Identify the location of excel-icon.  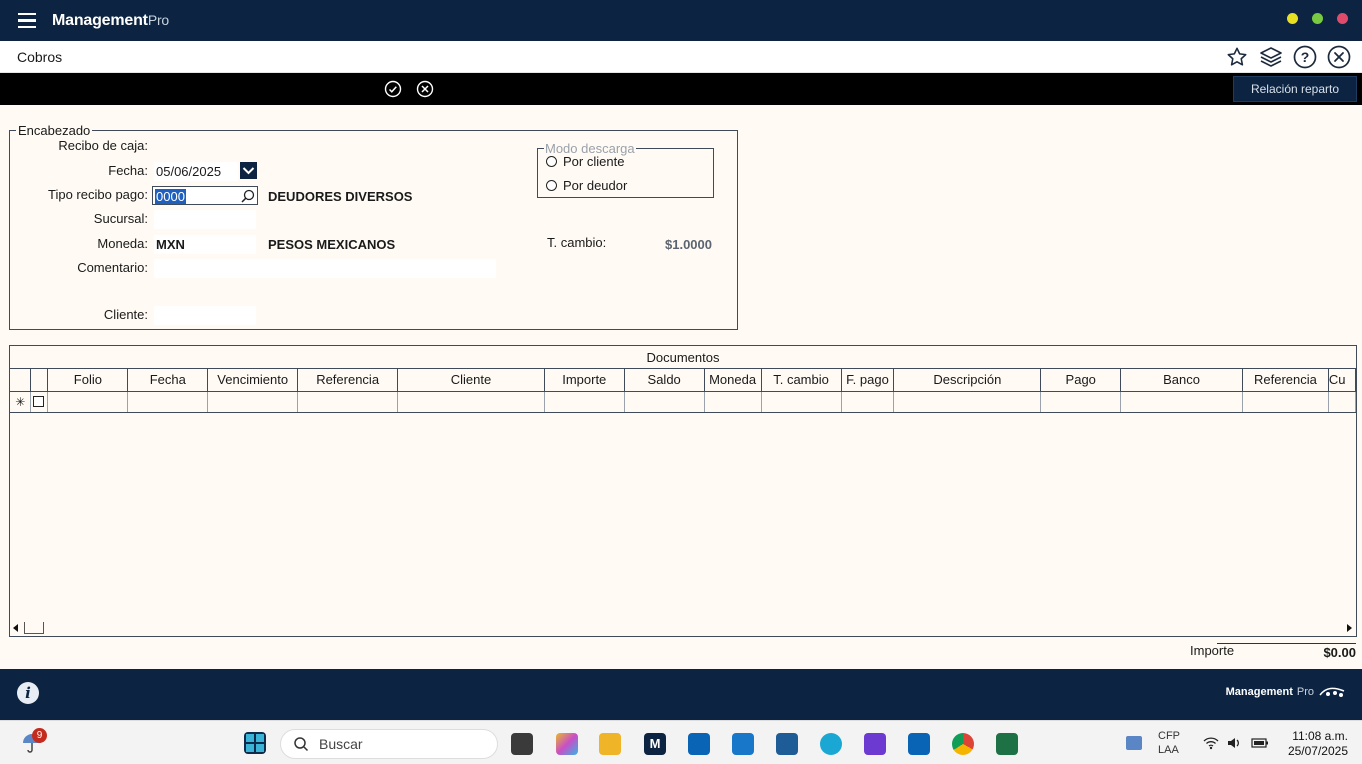
(1007, 744).